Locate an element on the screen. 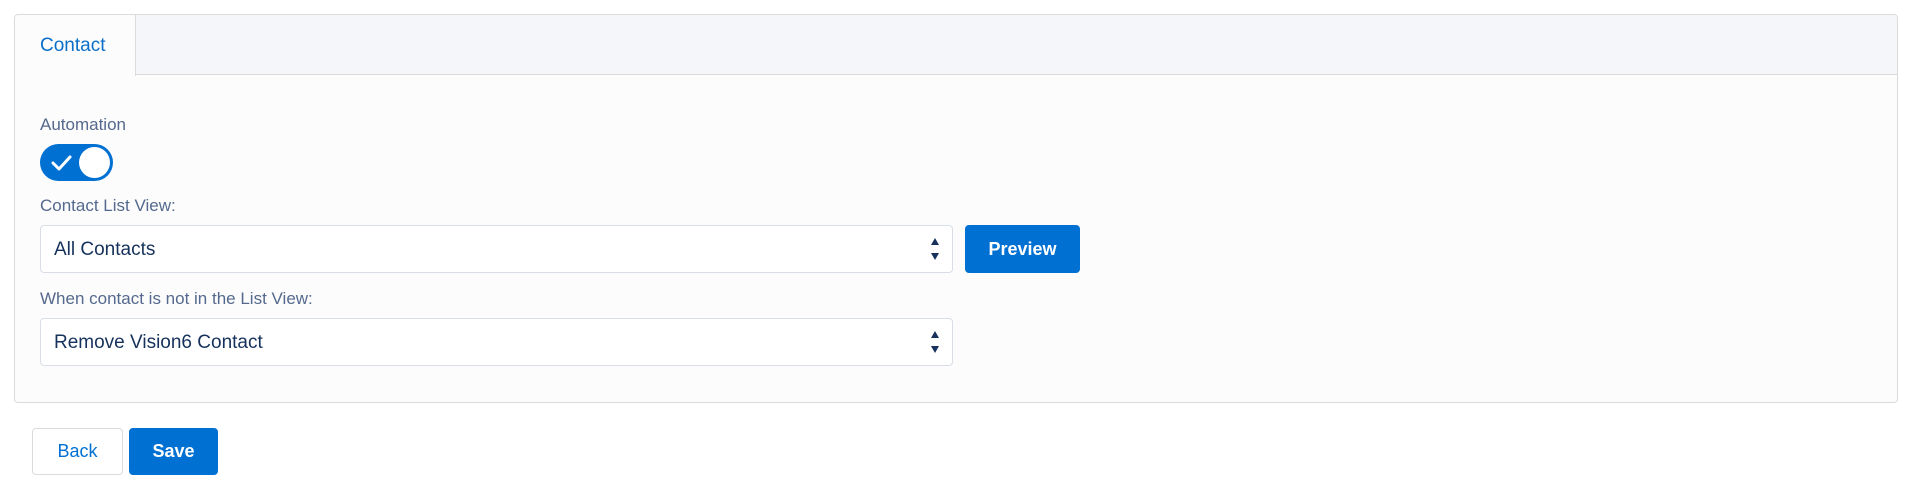 Image resolution: width=1914 pixels, height=496 pixels. back-button: Back is located at coordinates (77, 451).